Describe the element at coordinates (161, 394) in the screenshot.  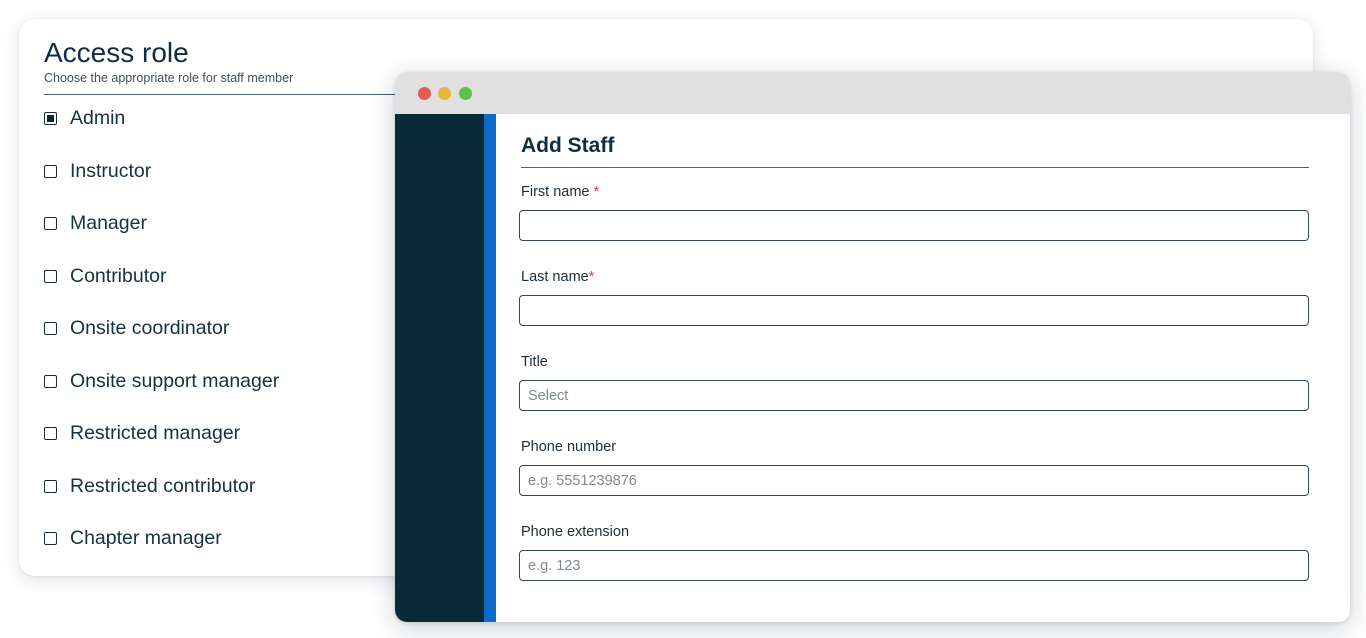
I see `role-option-onsite-support-manager: Onsite support manager` at that location.